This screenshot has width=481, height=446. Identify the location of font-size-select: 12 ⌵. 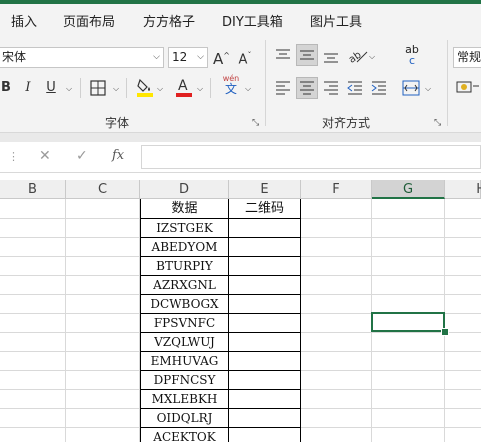
(188, 57).